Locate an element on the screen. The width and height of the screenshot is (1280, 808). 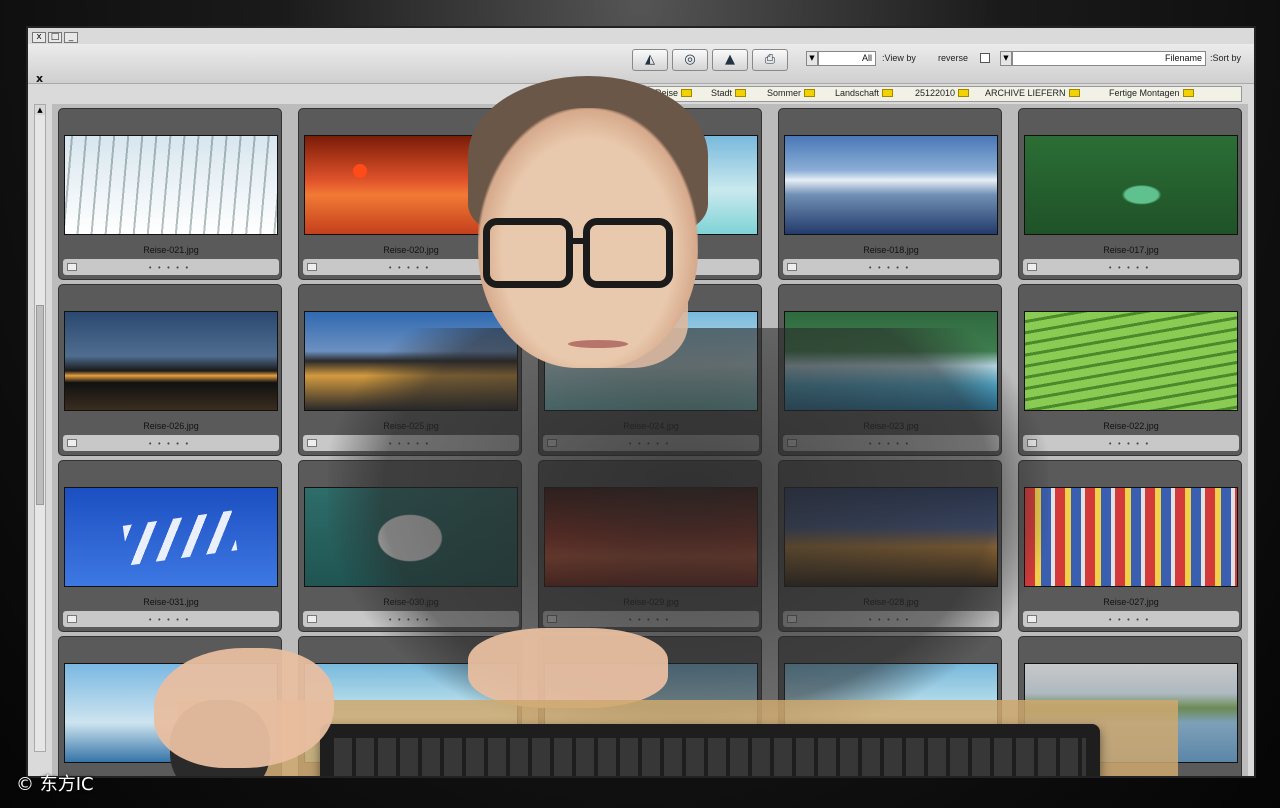
view-by-select: All is located at coordinates (847, 58).